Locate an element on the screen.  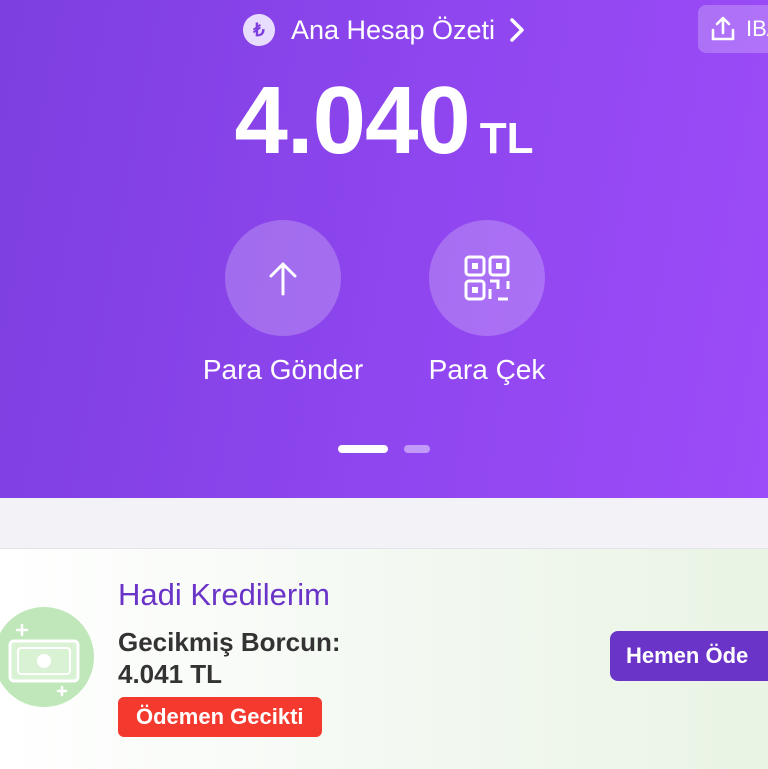
lira-icon: ₺ is located at coordinates (258, 30).